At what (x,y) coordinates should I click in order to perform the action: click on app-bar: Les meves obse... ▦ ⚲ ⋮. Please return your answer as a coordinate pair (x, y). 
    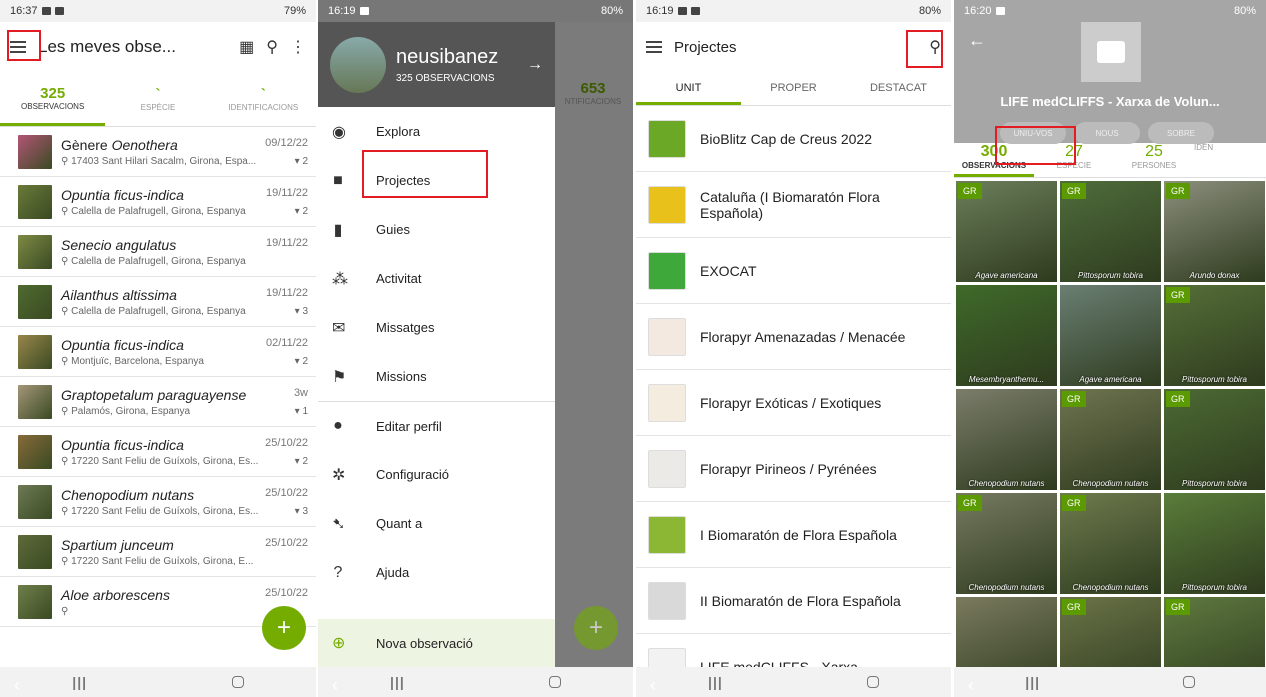
    Looking at the image, I should click on (158, 47).